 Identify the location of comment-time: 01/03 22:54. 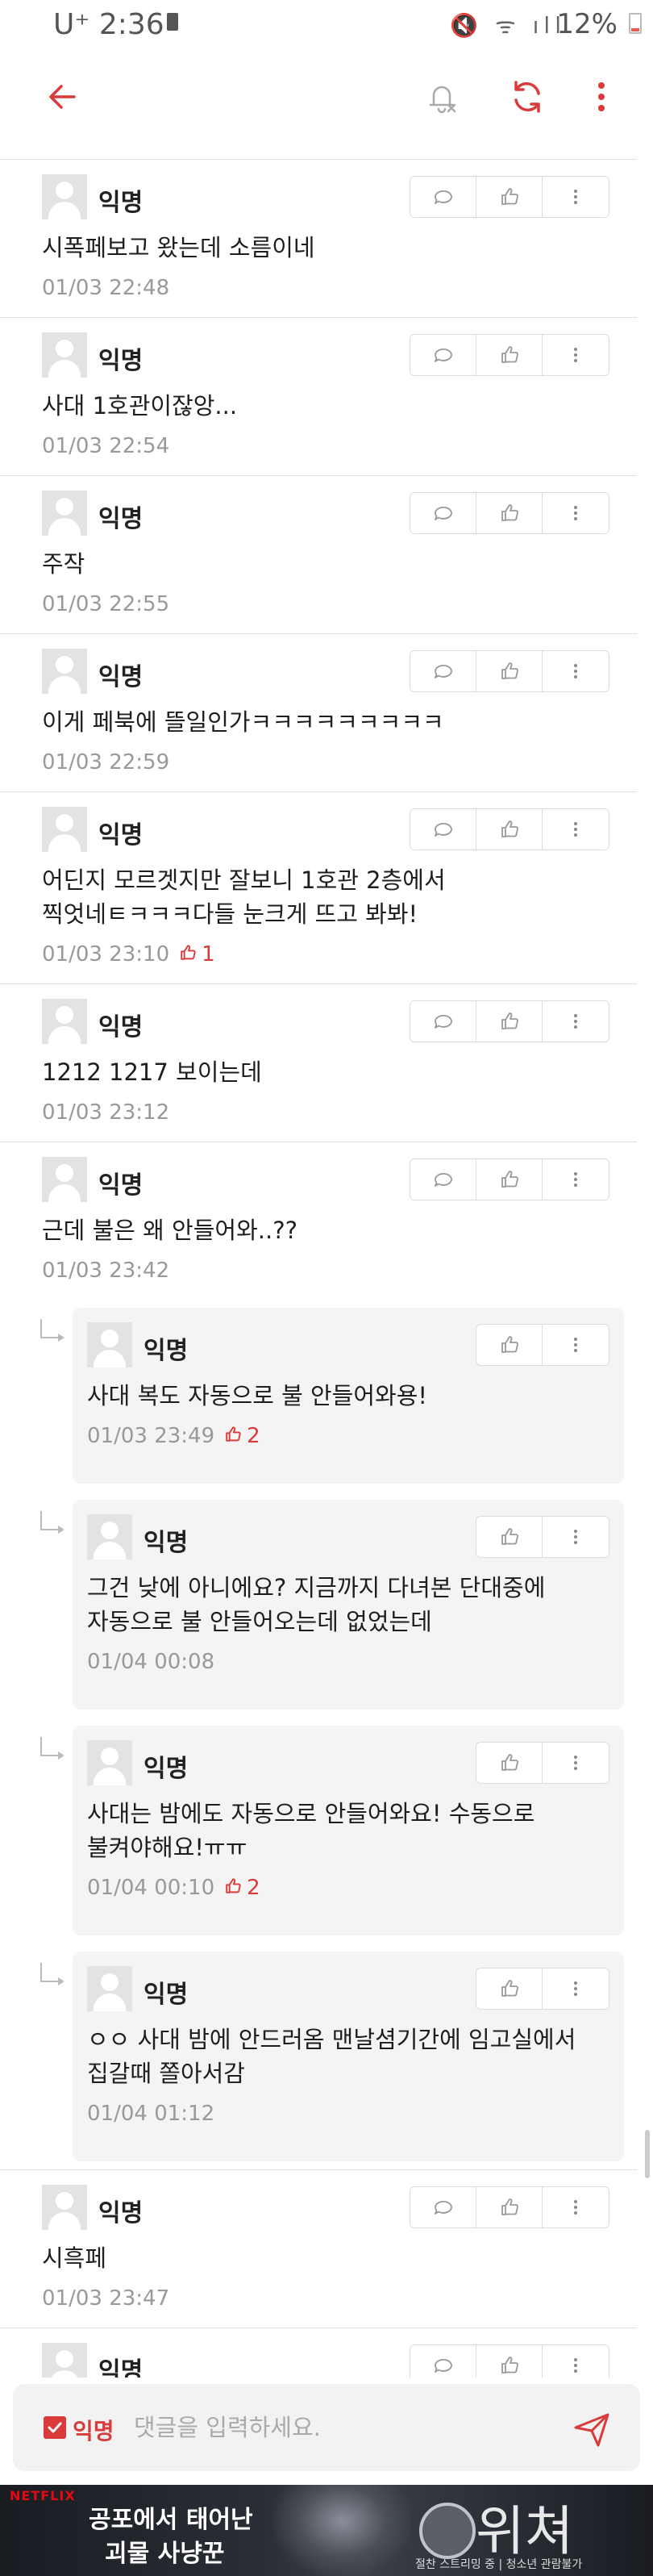
(106, 446).